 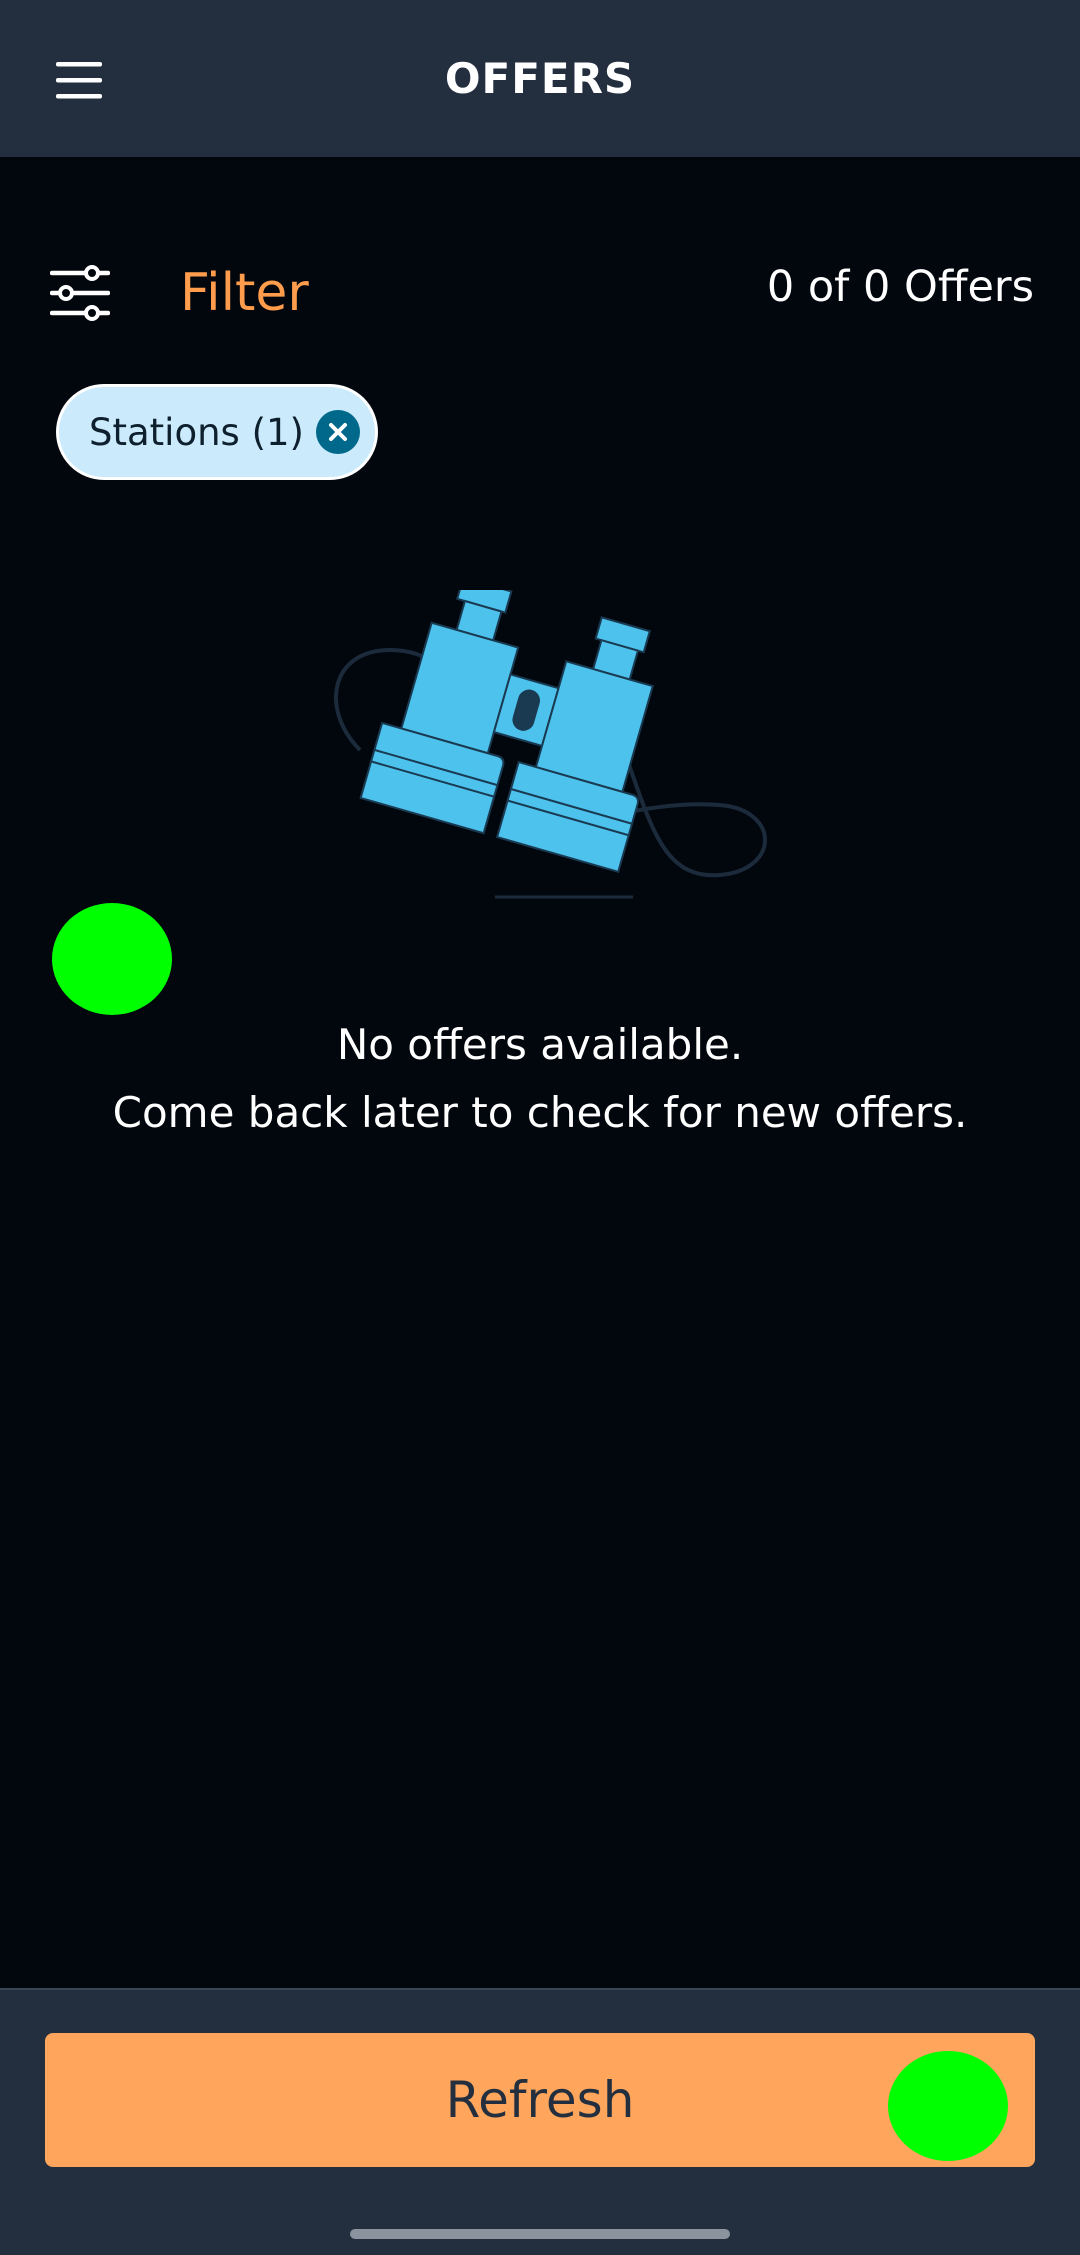 What do you see at coordinates (112, 959) in the screenshot?
I see `green-marker-left` at bounding box center [112, 959].